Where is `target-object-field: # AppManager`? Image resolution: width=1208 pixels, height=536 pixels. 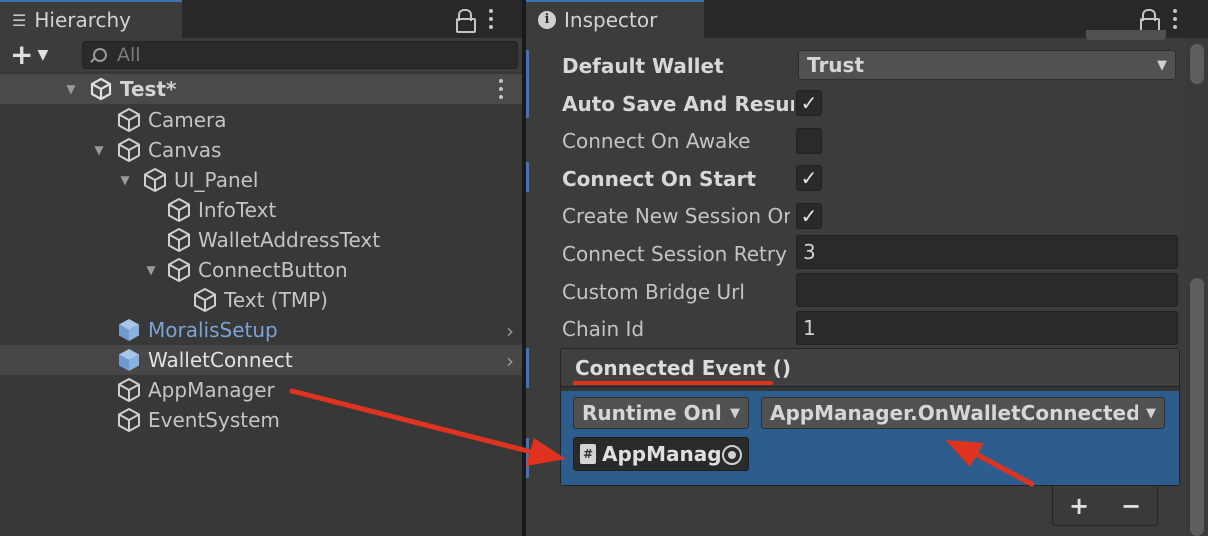 target-object-field: # AppManager is located at coordinates (661, 454).